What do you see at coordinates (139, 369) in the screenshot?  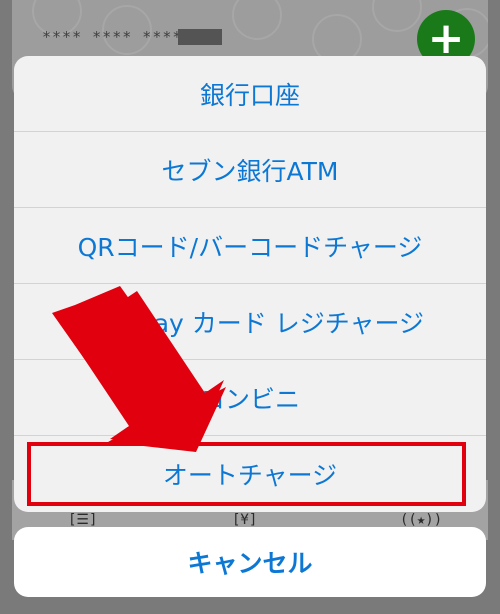 I see `pointer-arrow-icon` at bounding box center [139, 369].